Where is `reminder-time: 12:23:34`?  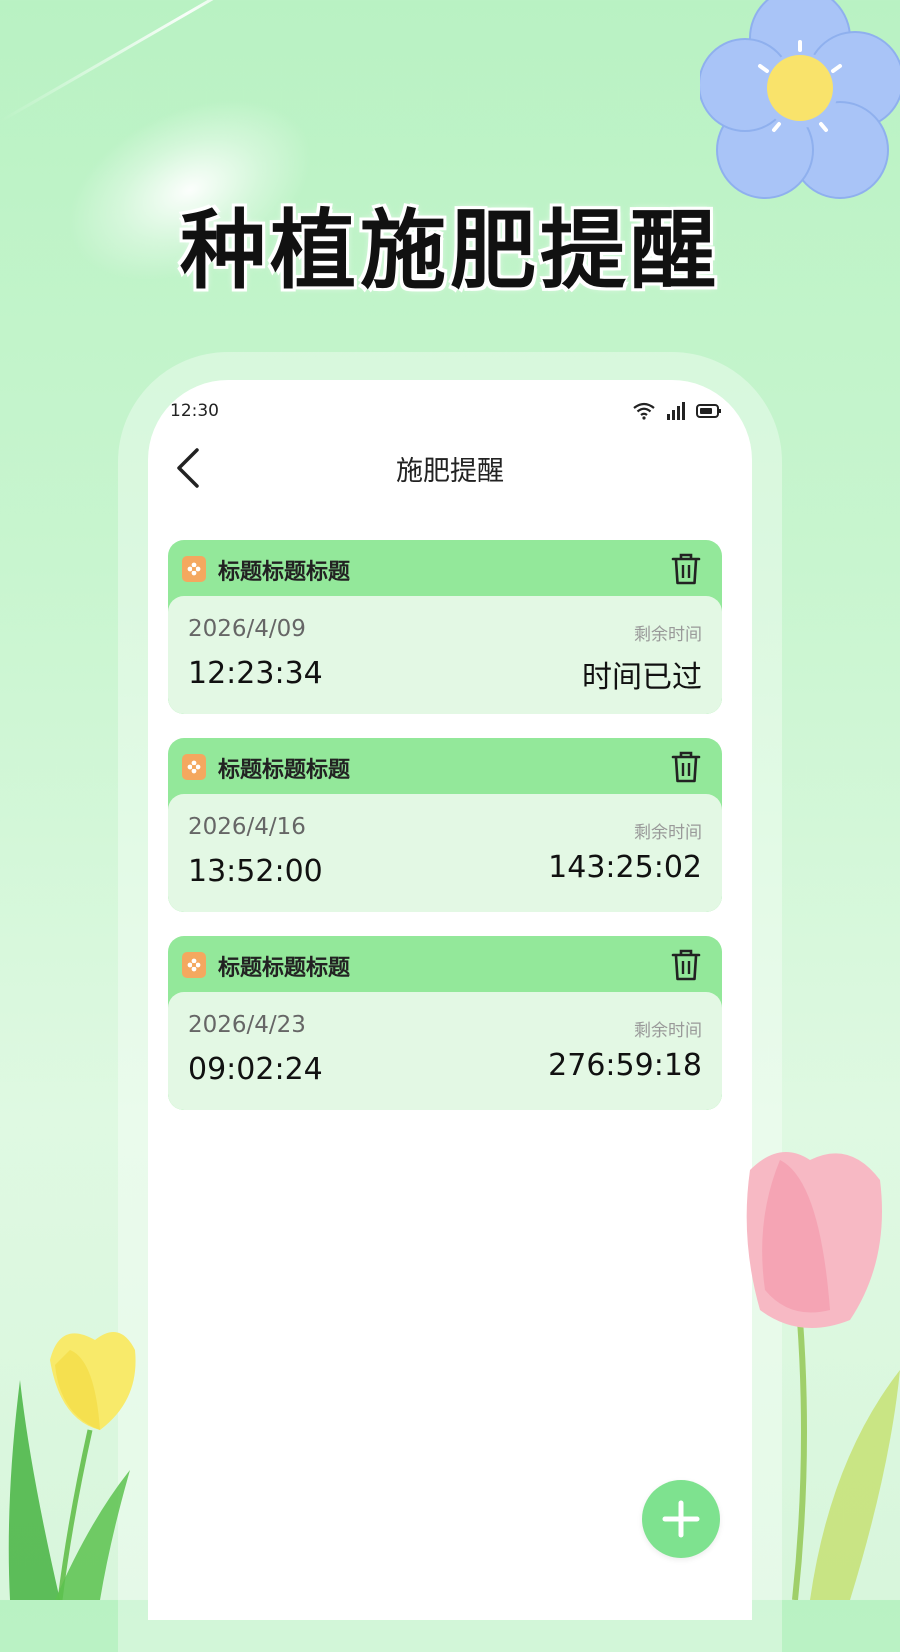 reminder-time: 12:23:34 is located at coordinates (255, 673).